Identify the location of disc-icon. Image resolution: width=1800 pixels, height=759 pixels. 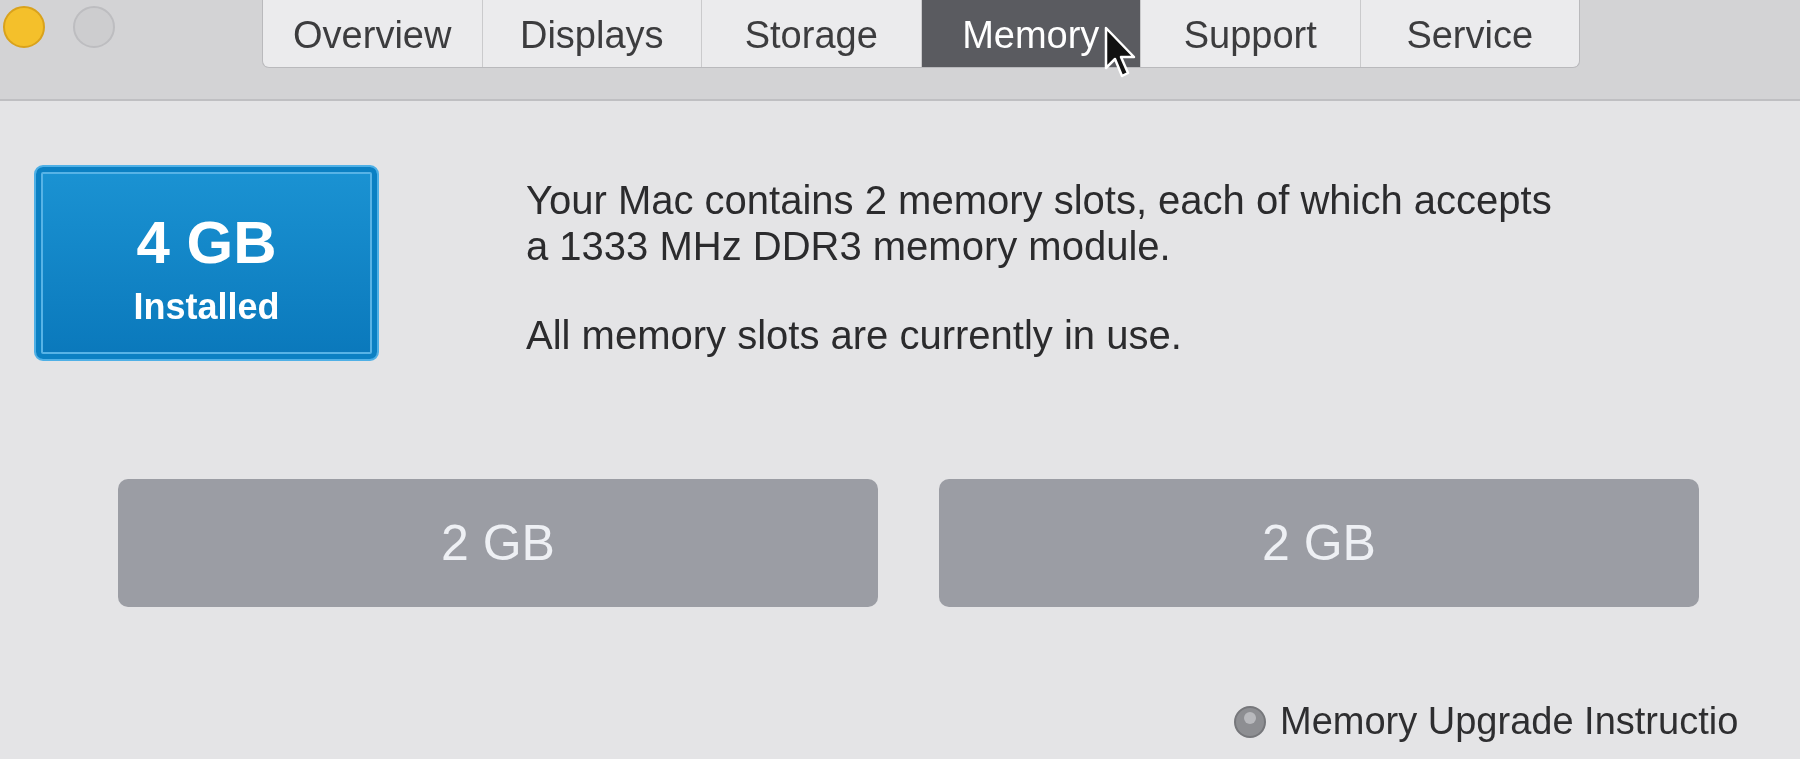
(1250, 721).